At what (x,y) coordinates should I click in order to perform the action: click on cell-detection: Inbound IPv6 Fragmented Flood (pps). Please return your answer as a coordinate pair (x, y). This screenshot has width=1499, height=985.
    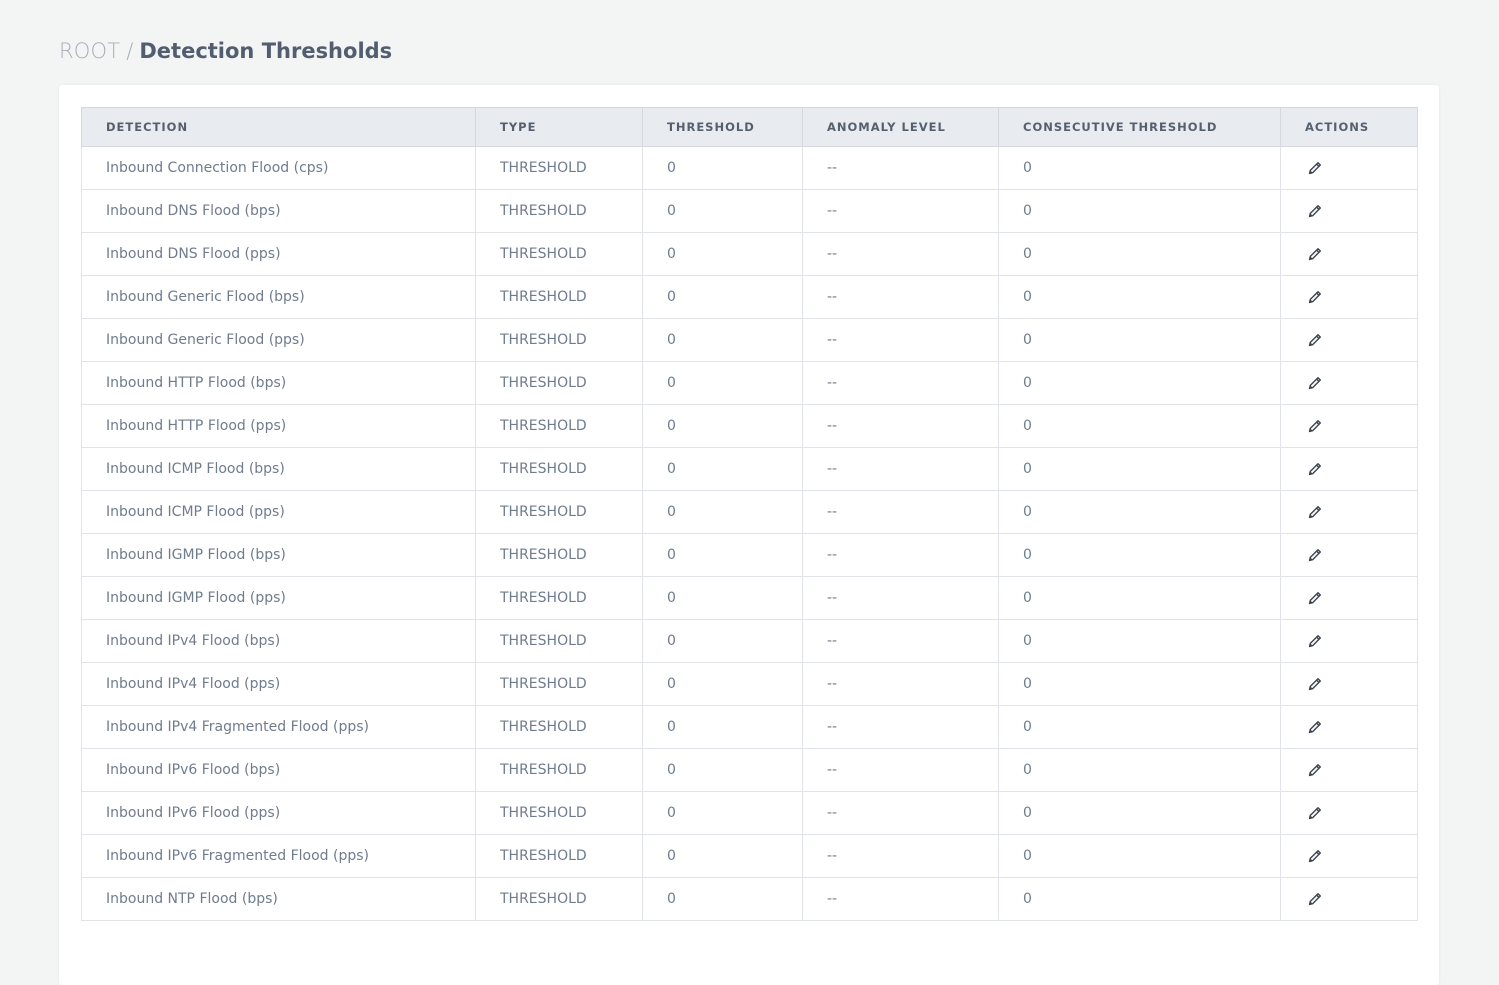
    Looking at the image, I should click on (278, 856).